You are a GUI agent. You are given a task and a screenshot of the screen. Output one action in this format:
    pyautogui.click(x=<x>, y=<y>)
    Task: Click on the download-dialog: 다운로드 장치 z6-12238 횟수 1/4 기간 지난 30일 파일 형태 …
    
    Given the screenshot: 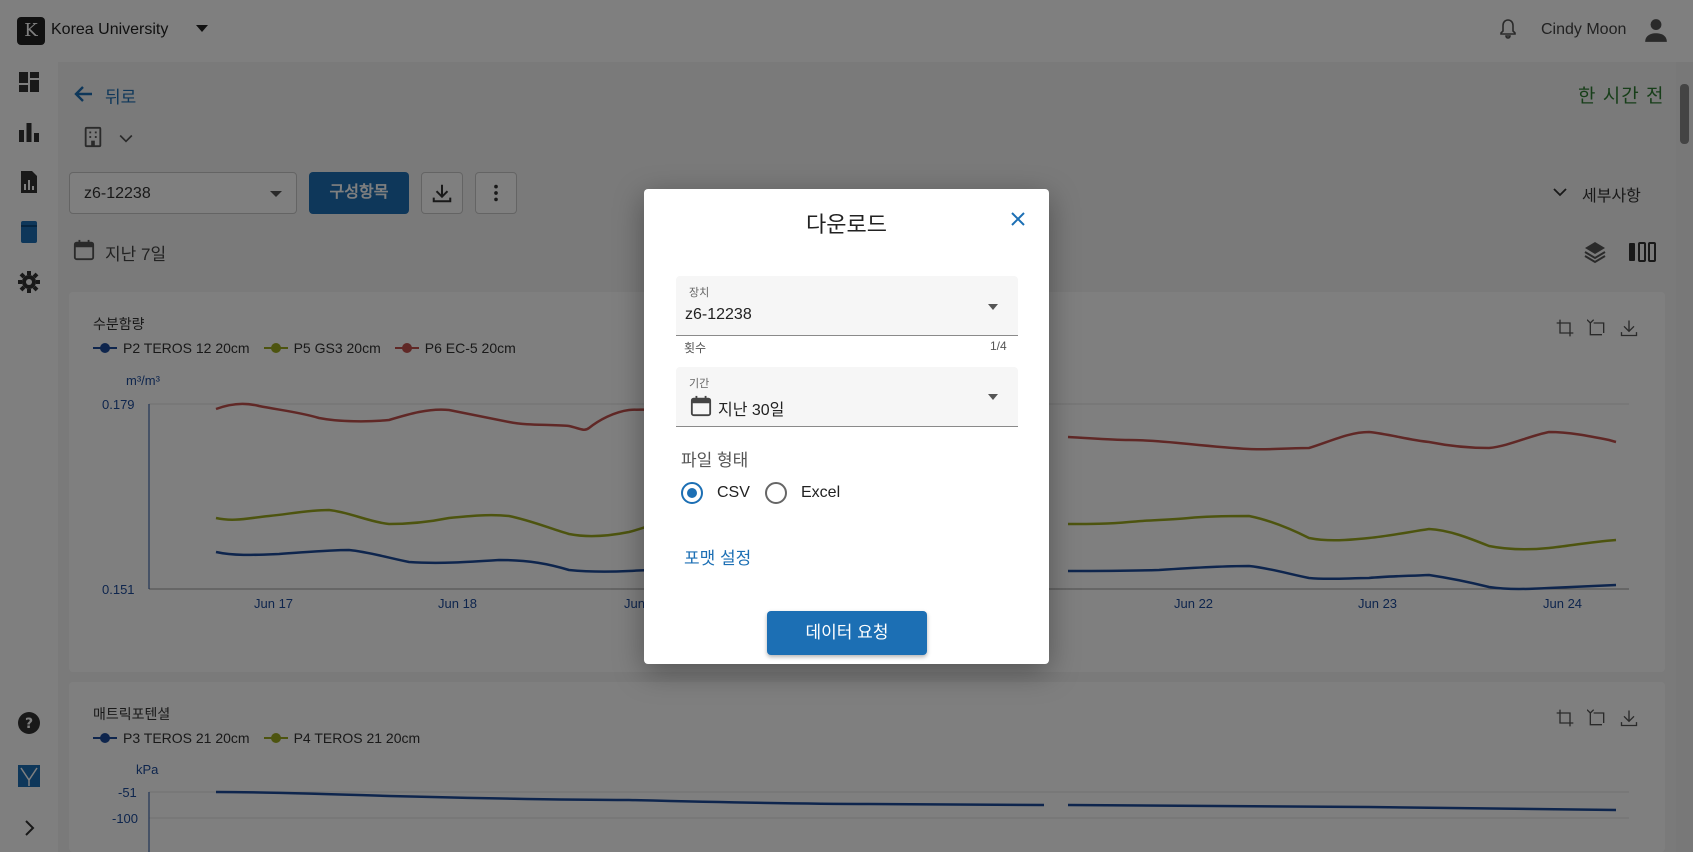 What is the action you would take?
    pyautogui.click(x=846, y=426)
    